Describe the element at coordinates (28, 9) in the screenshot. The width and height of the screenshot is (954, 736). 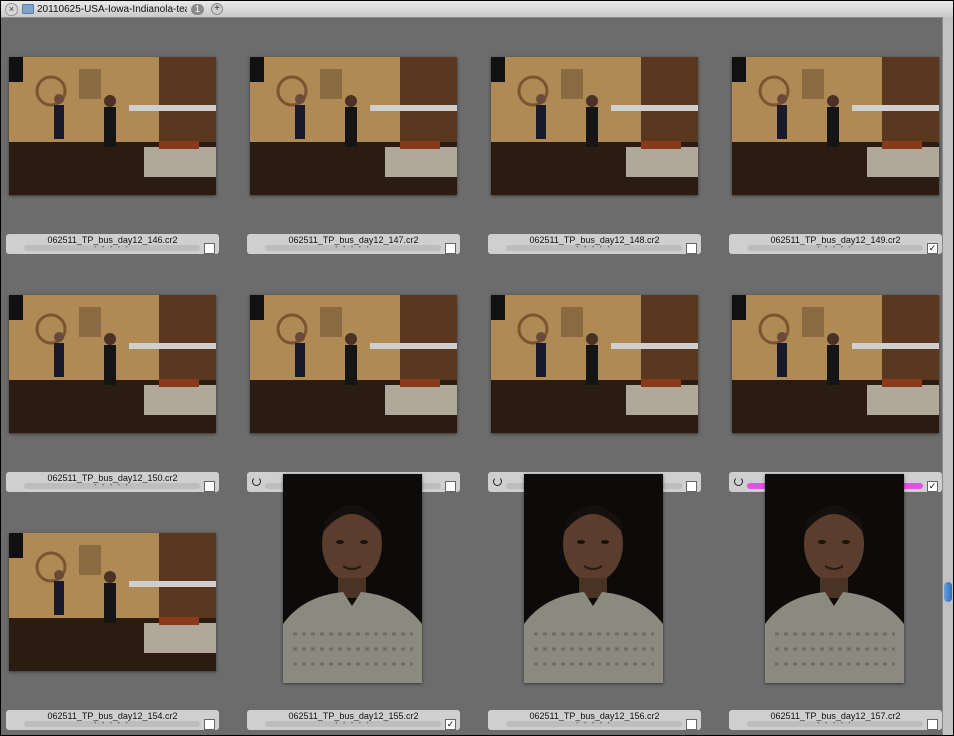
I see `folder-icon` at that location.